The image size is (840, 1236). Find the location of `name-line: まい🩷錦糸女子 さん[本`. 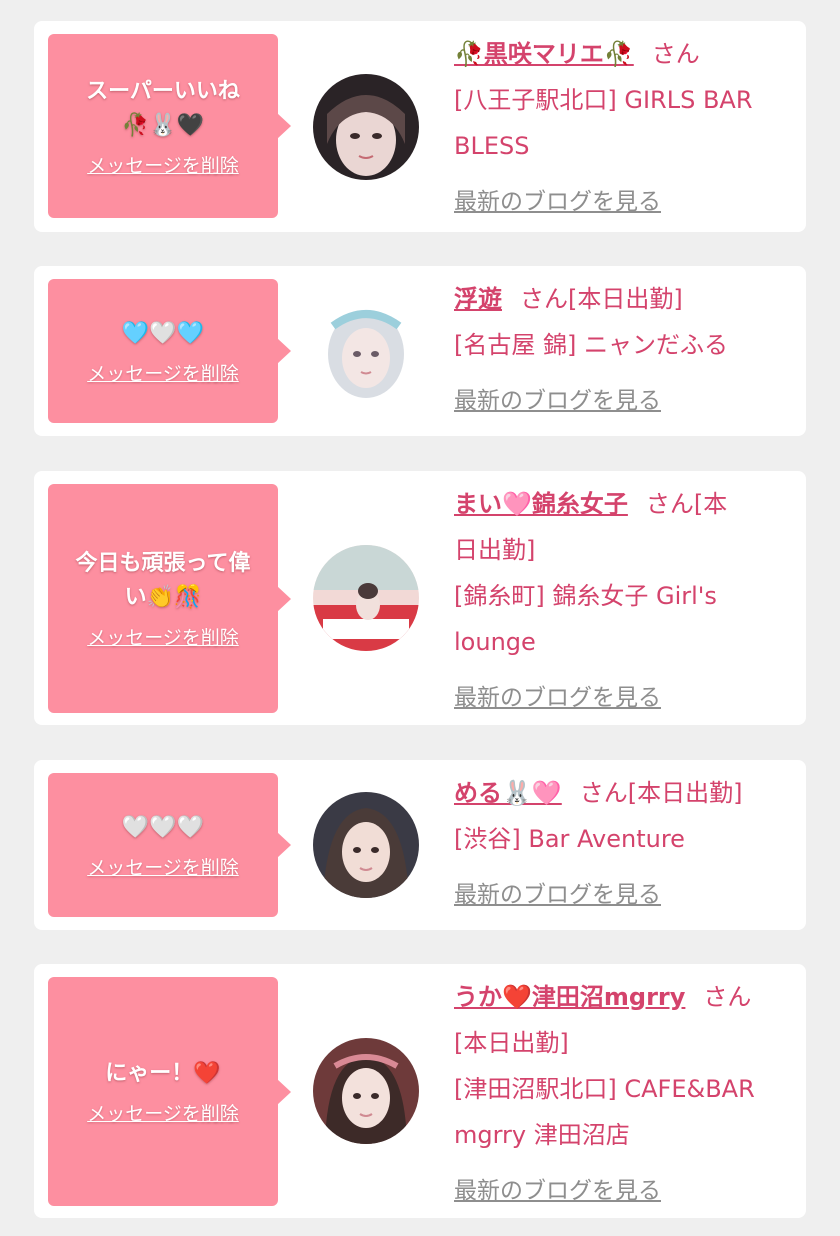

name-line: まい🩷錦糸女子 さん[本 is located at coordinates (624, 504).